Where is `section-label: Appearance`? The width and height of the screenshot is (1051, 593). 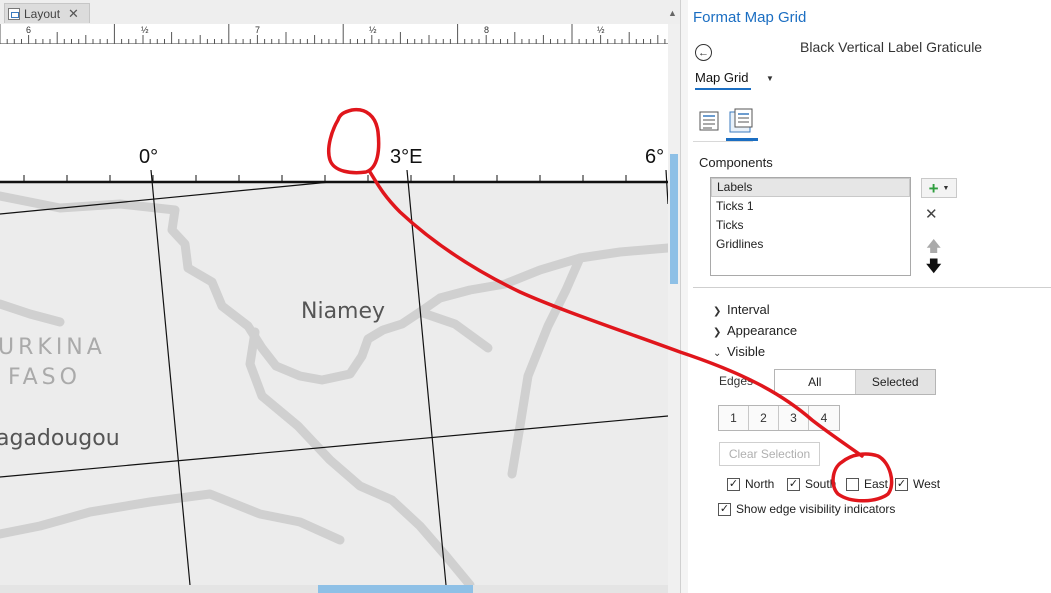
section-label: Appearance is located at coordinates (762, 330).